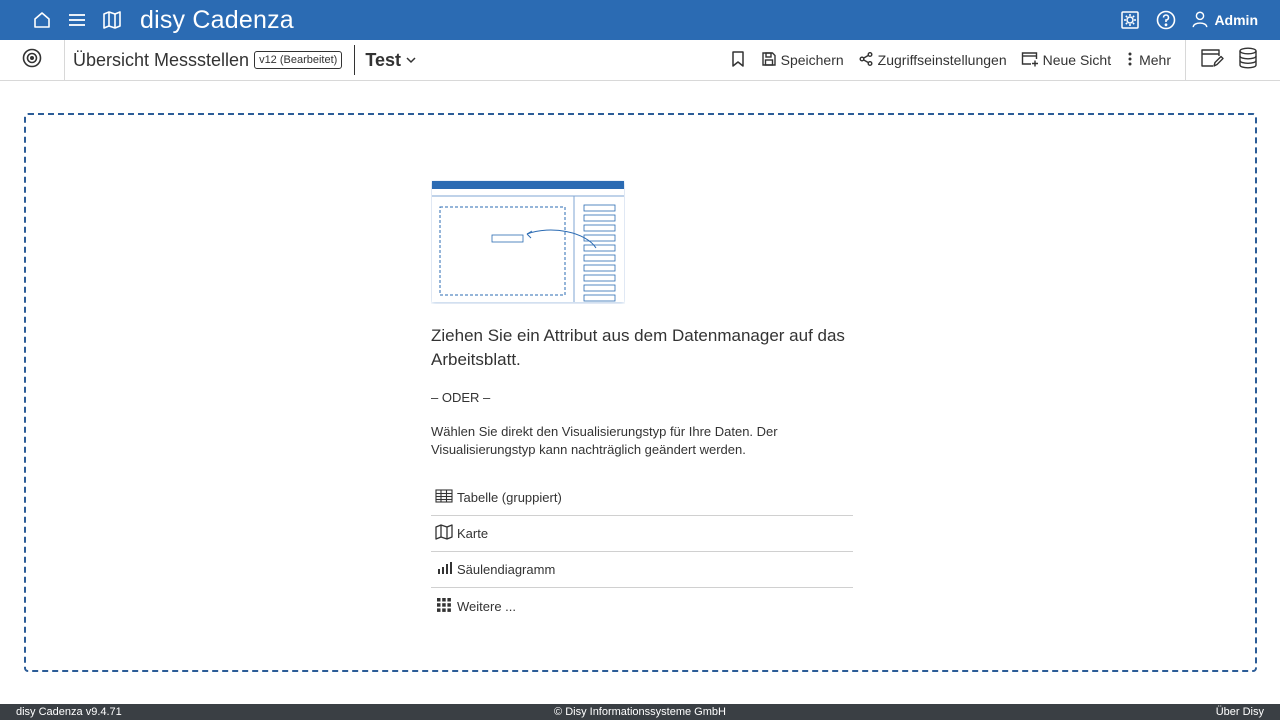 The width and height of the screenshot is (1280, 720). What do you see at coordinates (509, 497) in the screenshot?
I see `vis-type-label: Tabelle (gruppiert)` at bounding box center [509, 497].